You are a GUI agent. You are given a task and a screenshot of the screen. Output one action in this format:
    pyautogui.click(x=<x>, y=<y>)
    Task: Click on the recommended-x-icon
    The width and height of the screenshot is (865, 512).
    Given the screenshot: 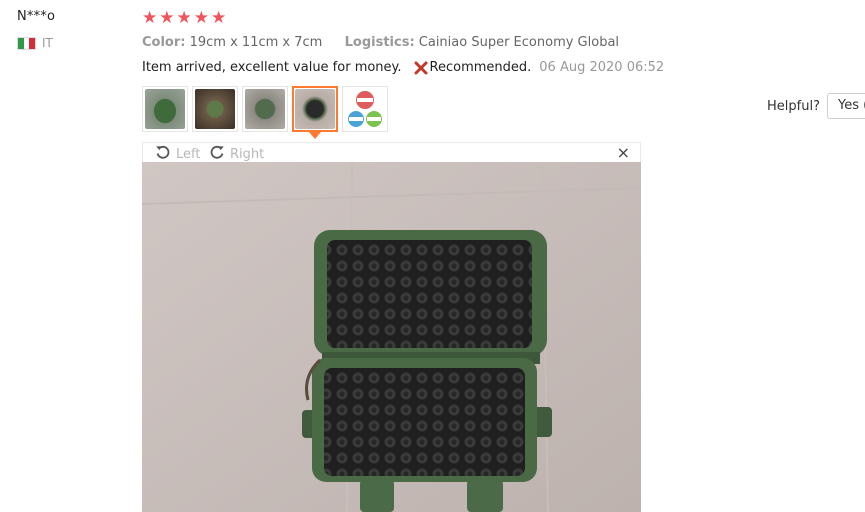 What is the action you would take?
    pyautogui.click(x=421, y=68)
    